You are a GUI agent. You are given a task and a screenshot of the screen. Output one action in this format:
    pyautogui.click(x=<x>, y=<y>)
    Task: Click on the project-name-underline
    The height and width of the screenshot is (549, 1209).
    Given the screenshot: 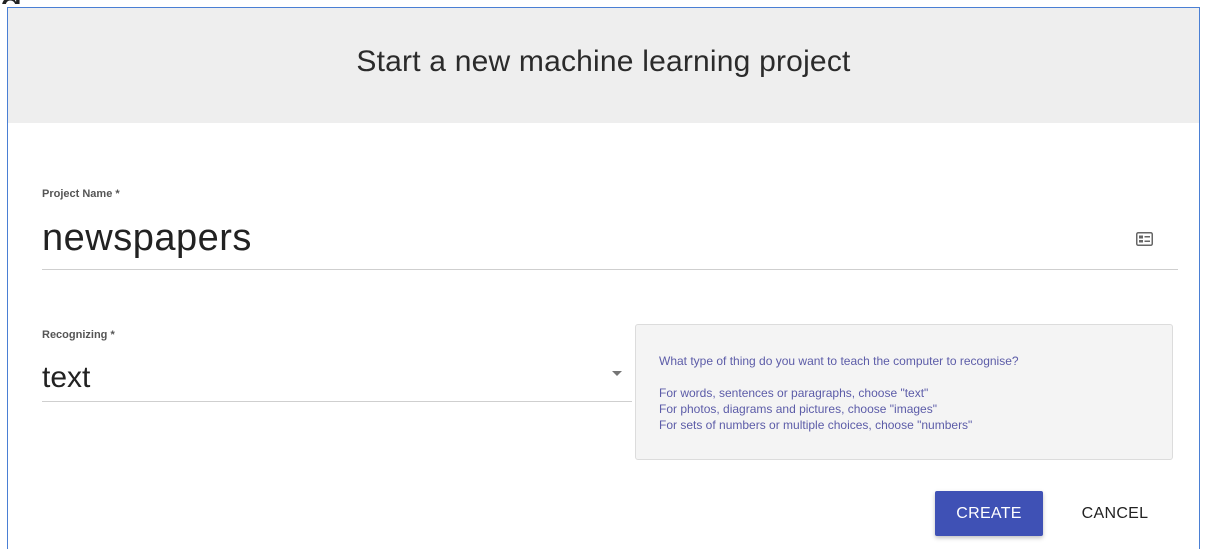 What is the action you would take?
    pyautogui.click(x=610, y=269)
    